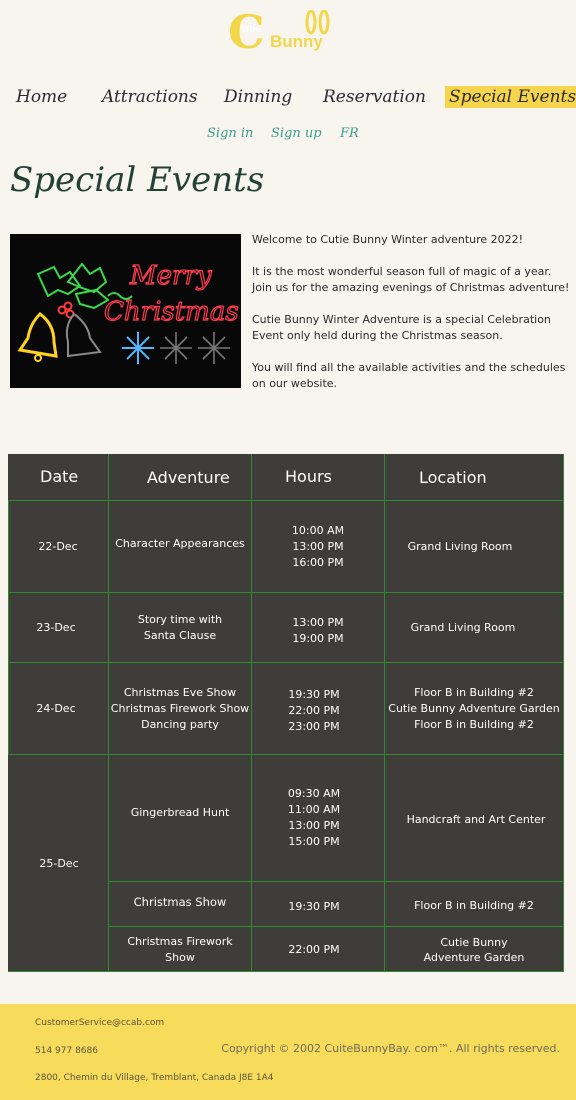  What do you see at coordinates (138, 348) in the screenshot?
I see `snowflake-blue-icon` at bounding box center [138, 348].